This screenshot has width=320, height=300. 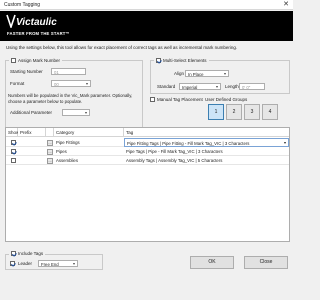 I want to click on column-header-category: Category, so click(x=89, y=132).